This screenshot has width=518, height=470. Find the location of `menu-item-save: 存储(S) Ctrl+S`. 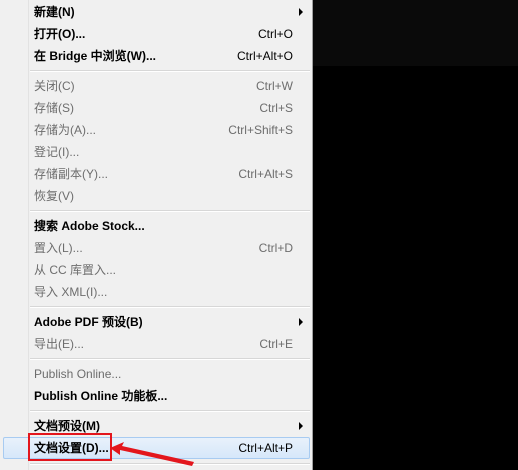

menu-item-save: 存储(S) Ctrl+S is located at coordinates (156, 108).